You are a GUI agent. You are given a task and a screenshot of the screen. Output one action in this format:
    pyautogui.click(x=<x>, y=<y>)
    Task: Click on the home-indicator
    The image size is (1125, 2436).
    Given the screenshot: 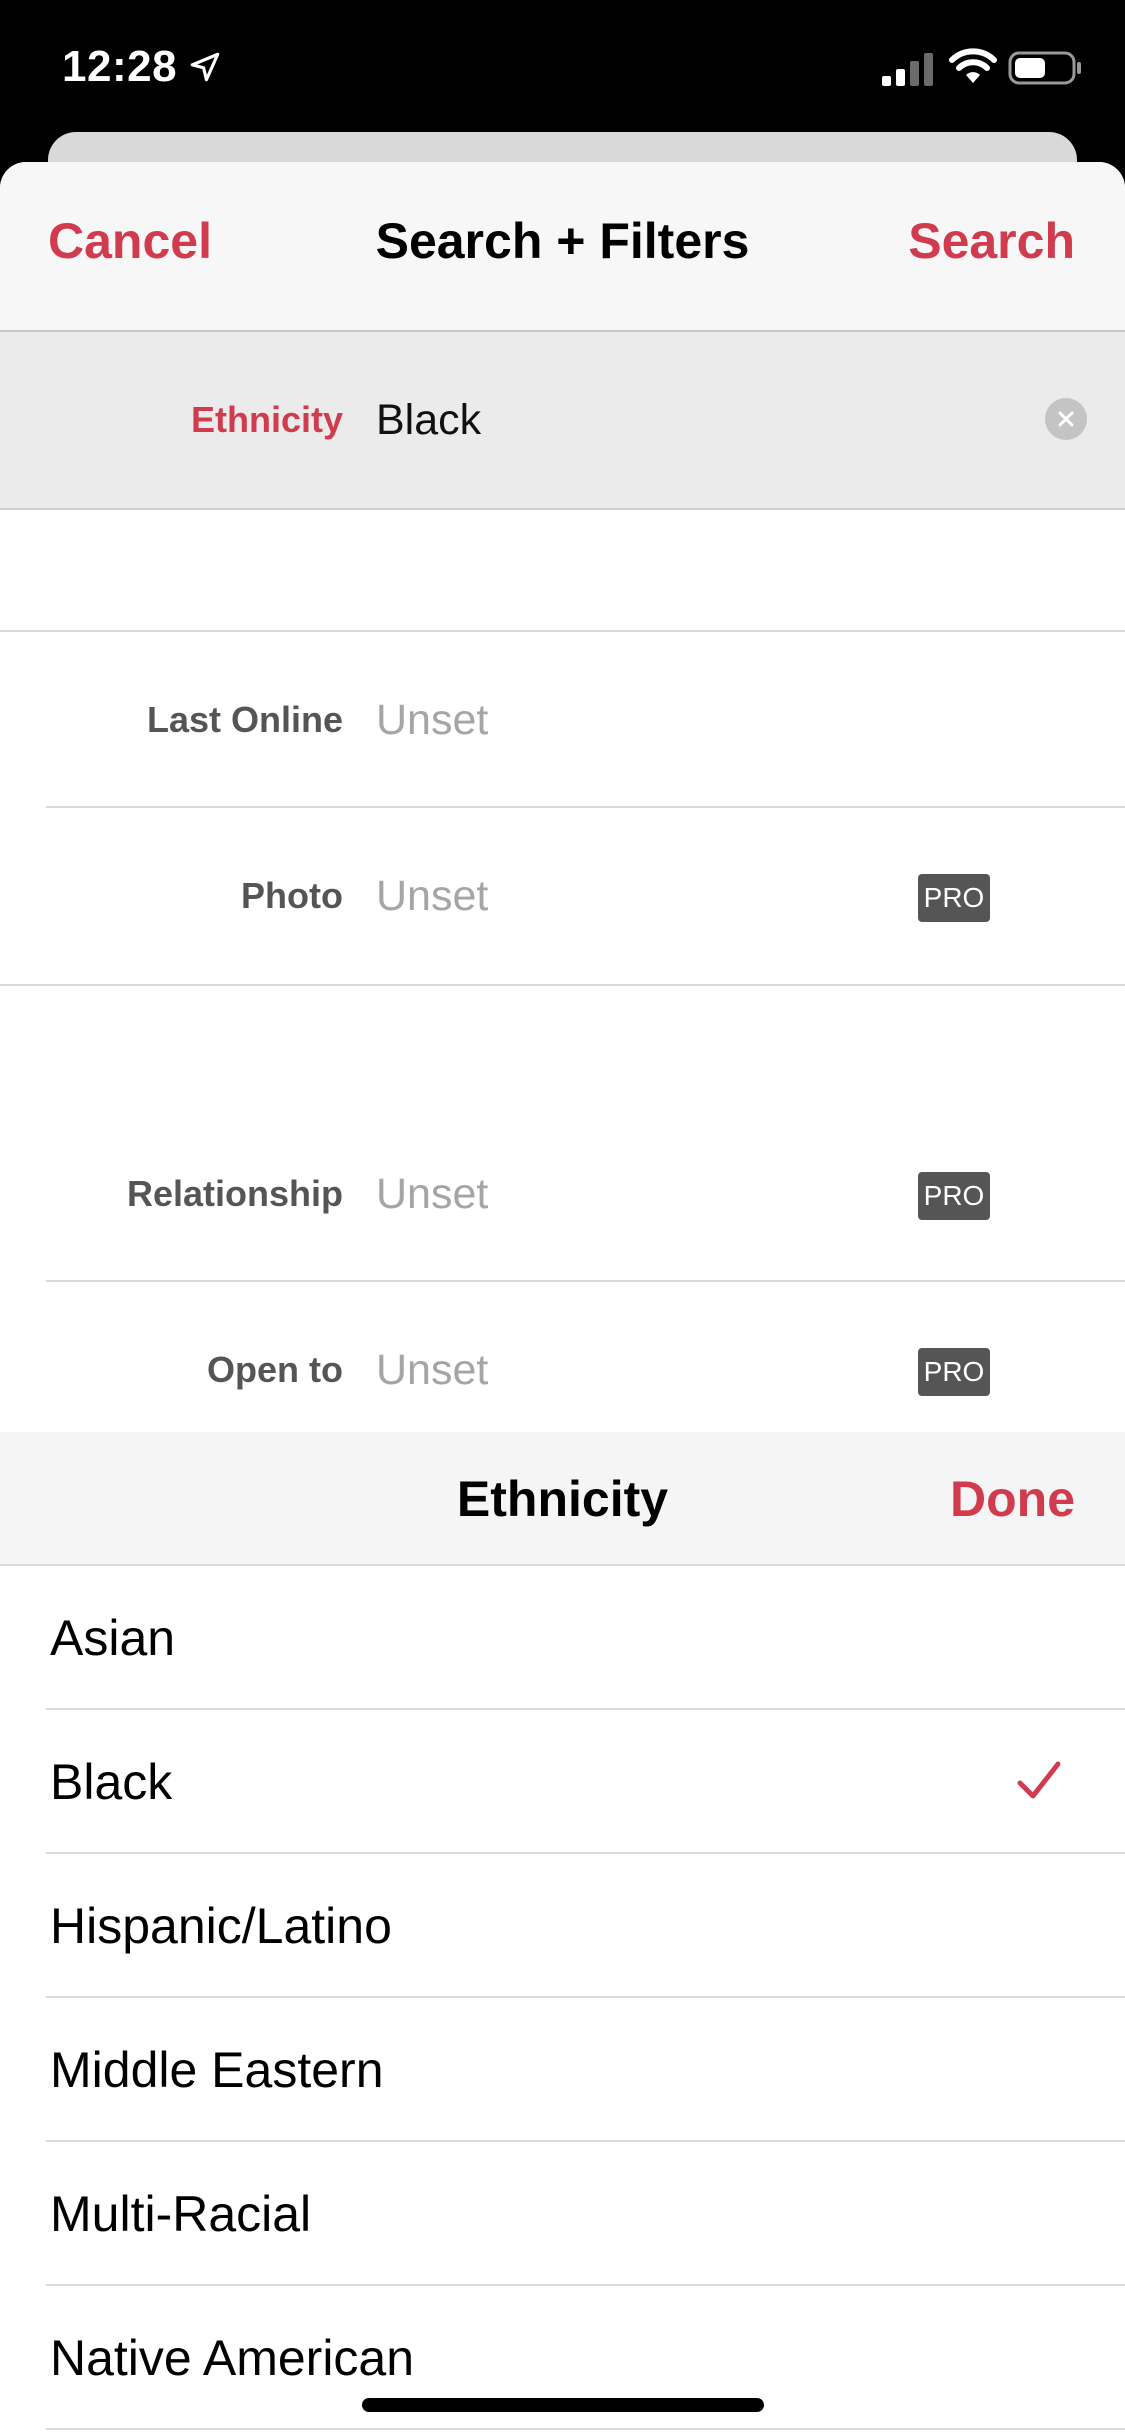 What is the action you would take?
    pyautogui.click(x=563, y=2405)
    